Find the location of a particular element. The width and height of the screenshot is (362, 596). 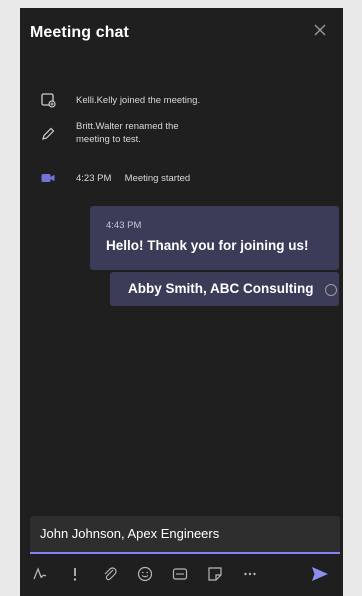

system-message-label: Meeting started is located at coordinates (157, 178).